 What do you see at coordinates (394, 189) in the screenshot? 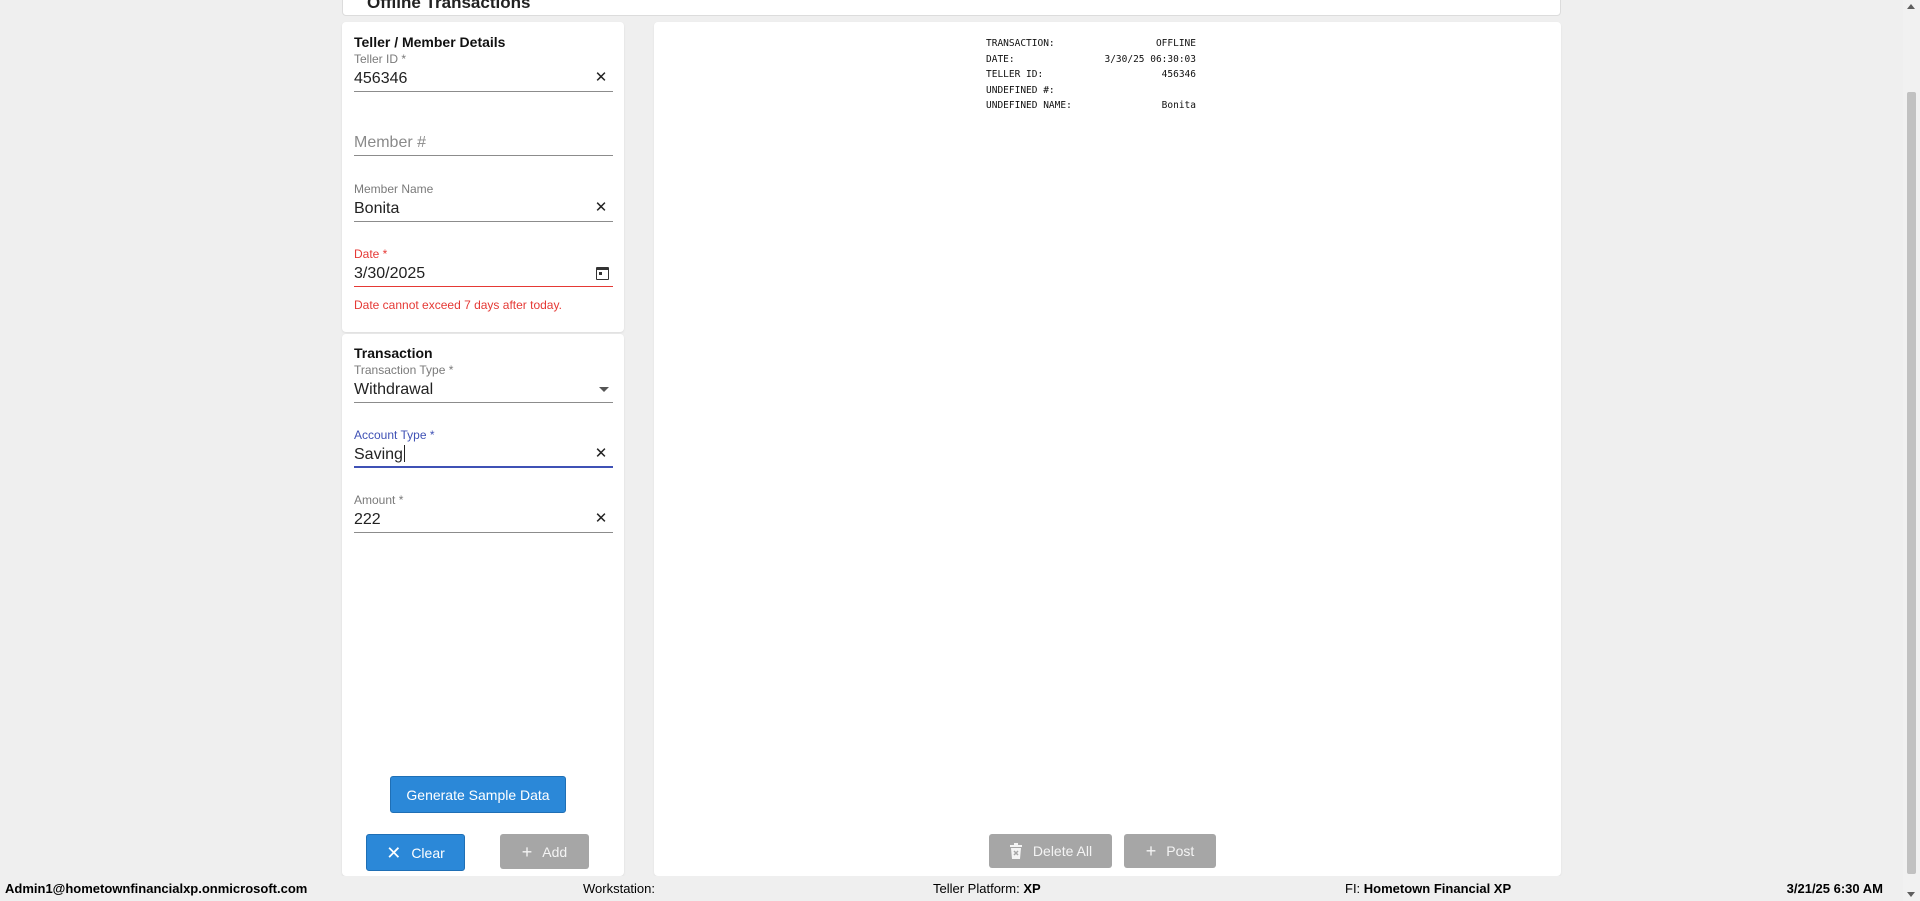
I see `member-name-label: Member Name` at bounding box center [394, 189].